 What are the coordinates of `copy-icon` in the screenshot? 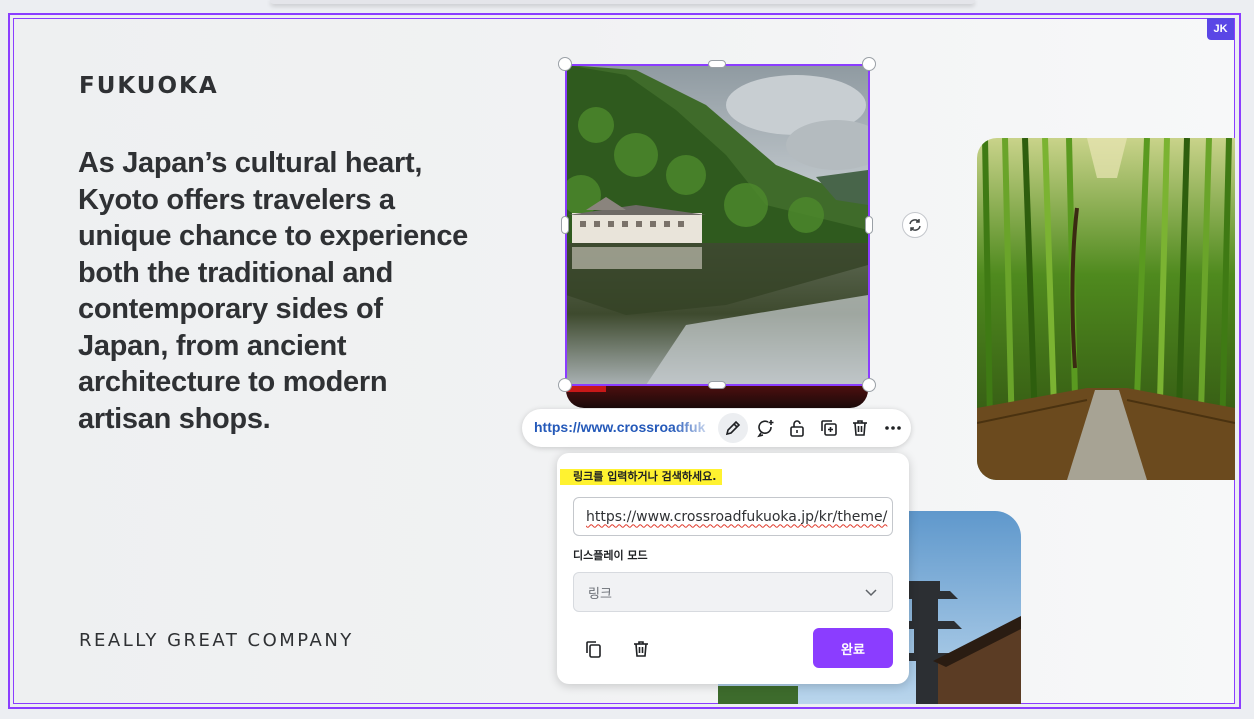 It's located at (593, 649).